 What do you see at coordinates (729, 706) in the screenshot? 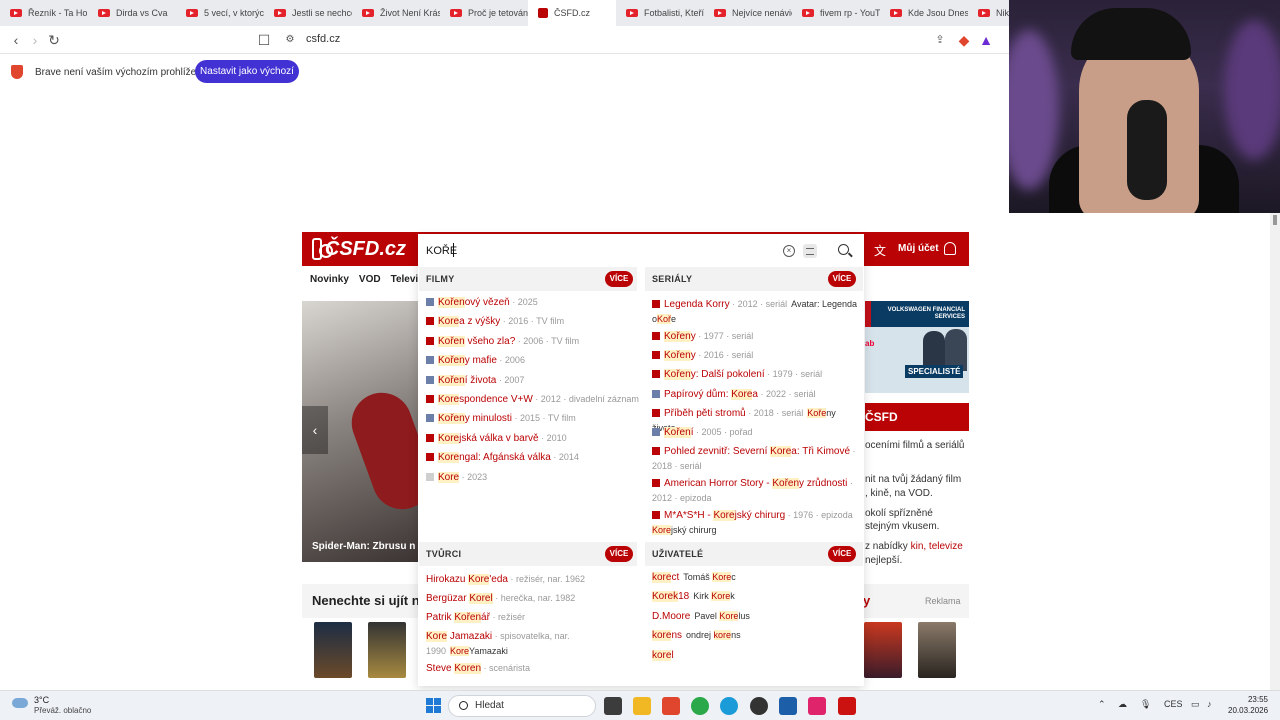
I see `edge-icon` at bounding box center [729, 706].